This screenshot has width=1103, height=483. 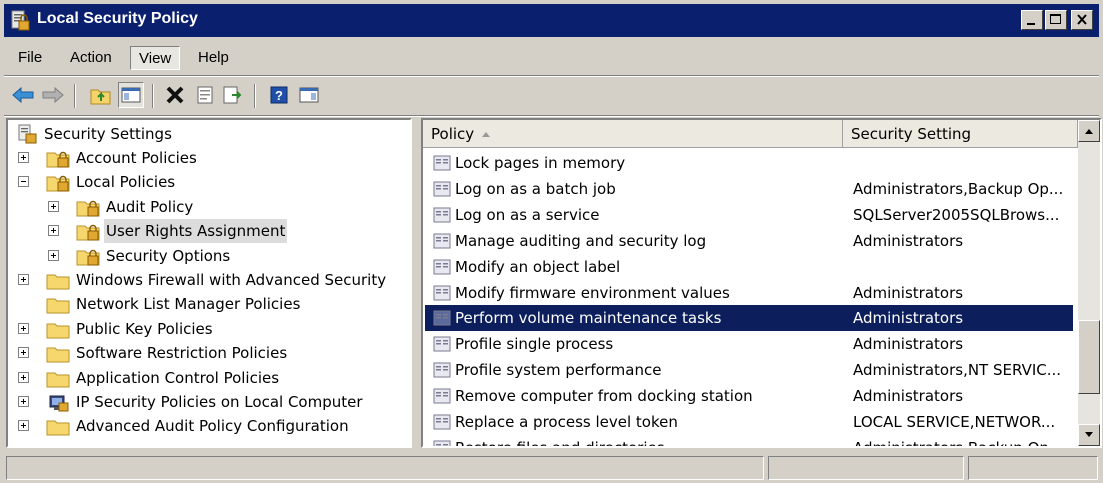 I want to click on window-title: Local Security Policy, so click(x=117, y=18).